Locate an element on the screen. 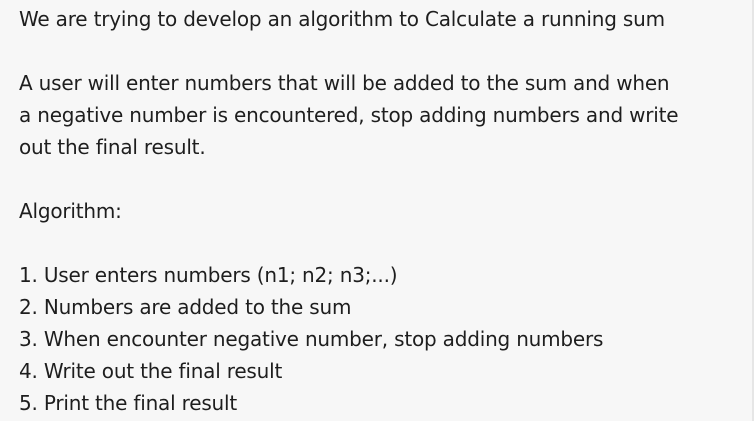 This screenshot has width=754, height=421. algorithm-heading: Algorithm: is located at coordinates (70, 211).